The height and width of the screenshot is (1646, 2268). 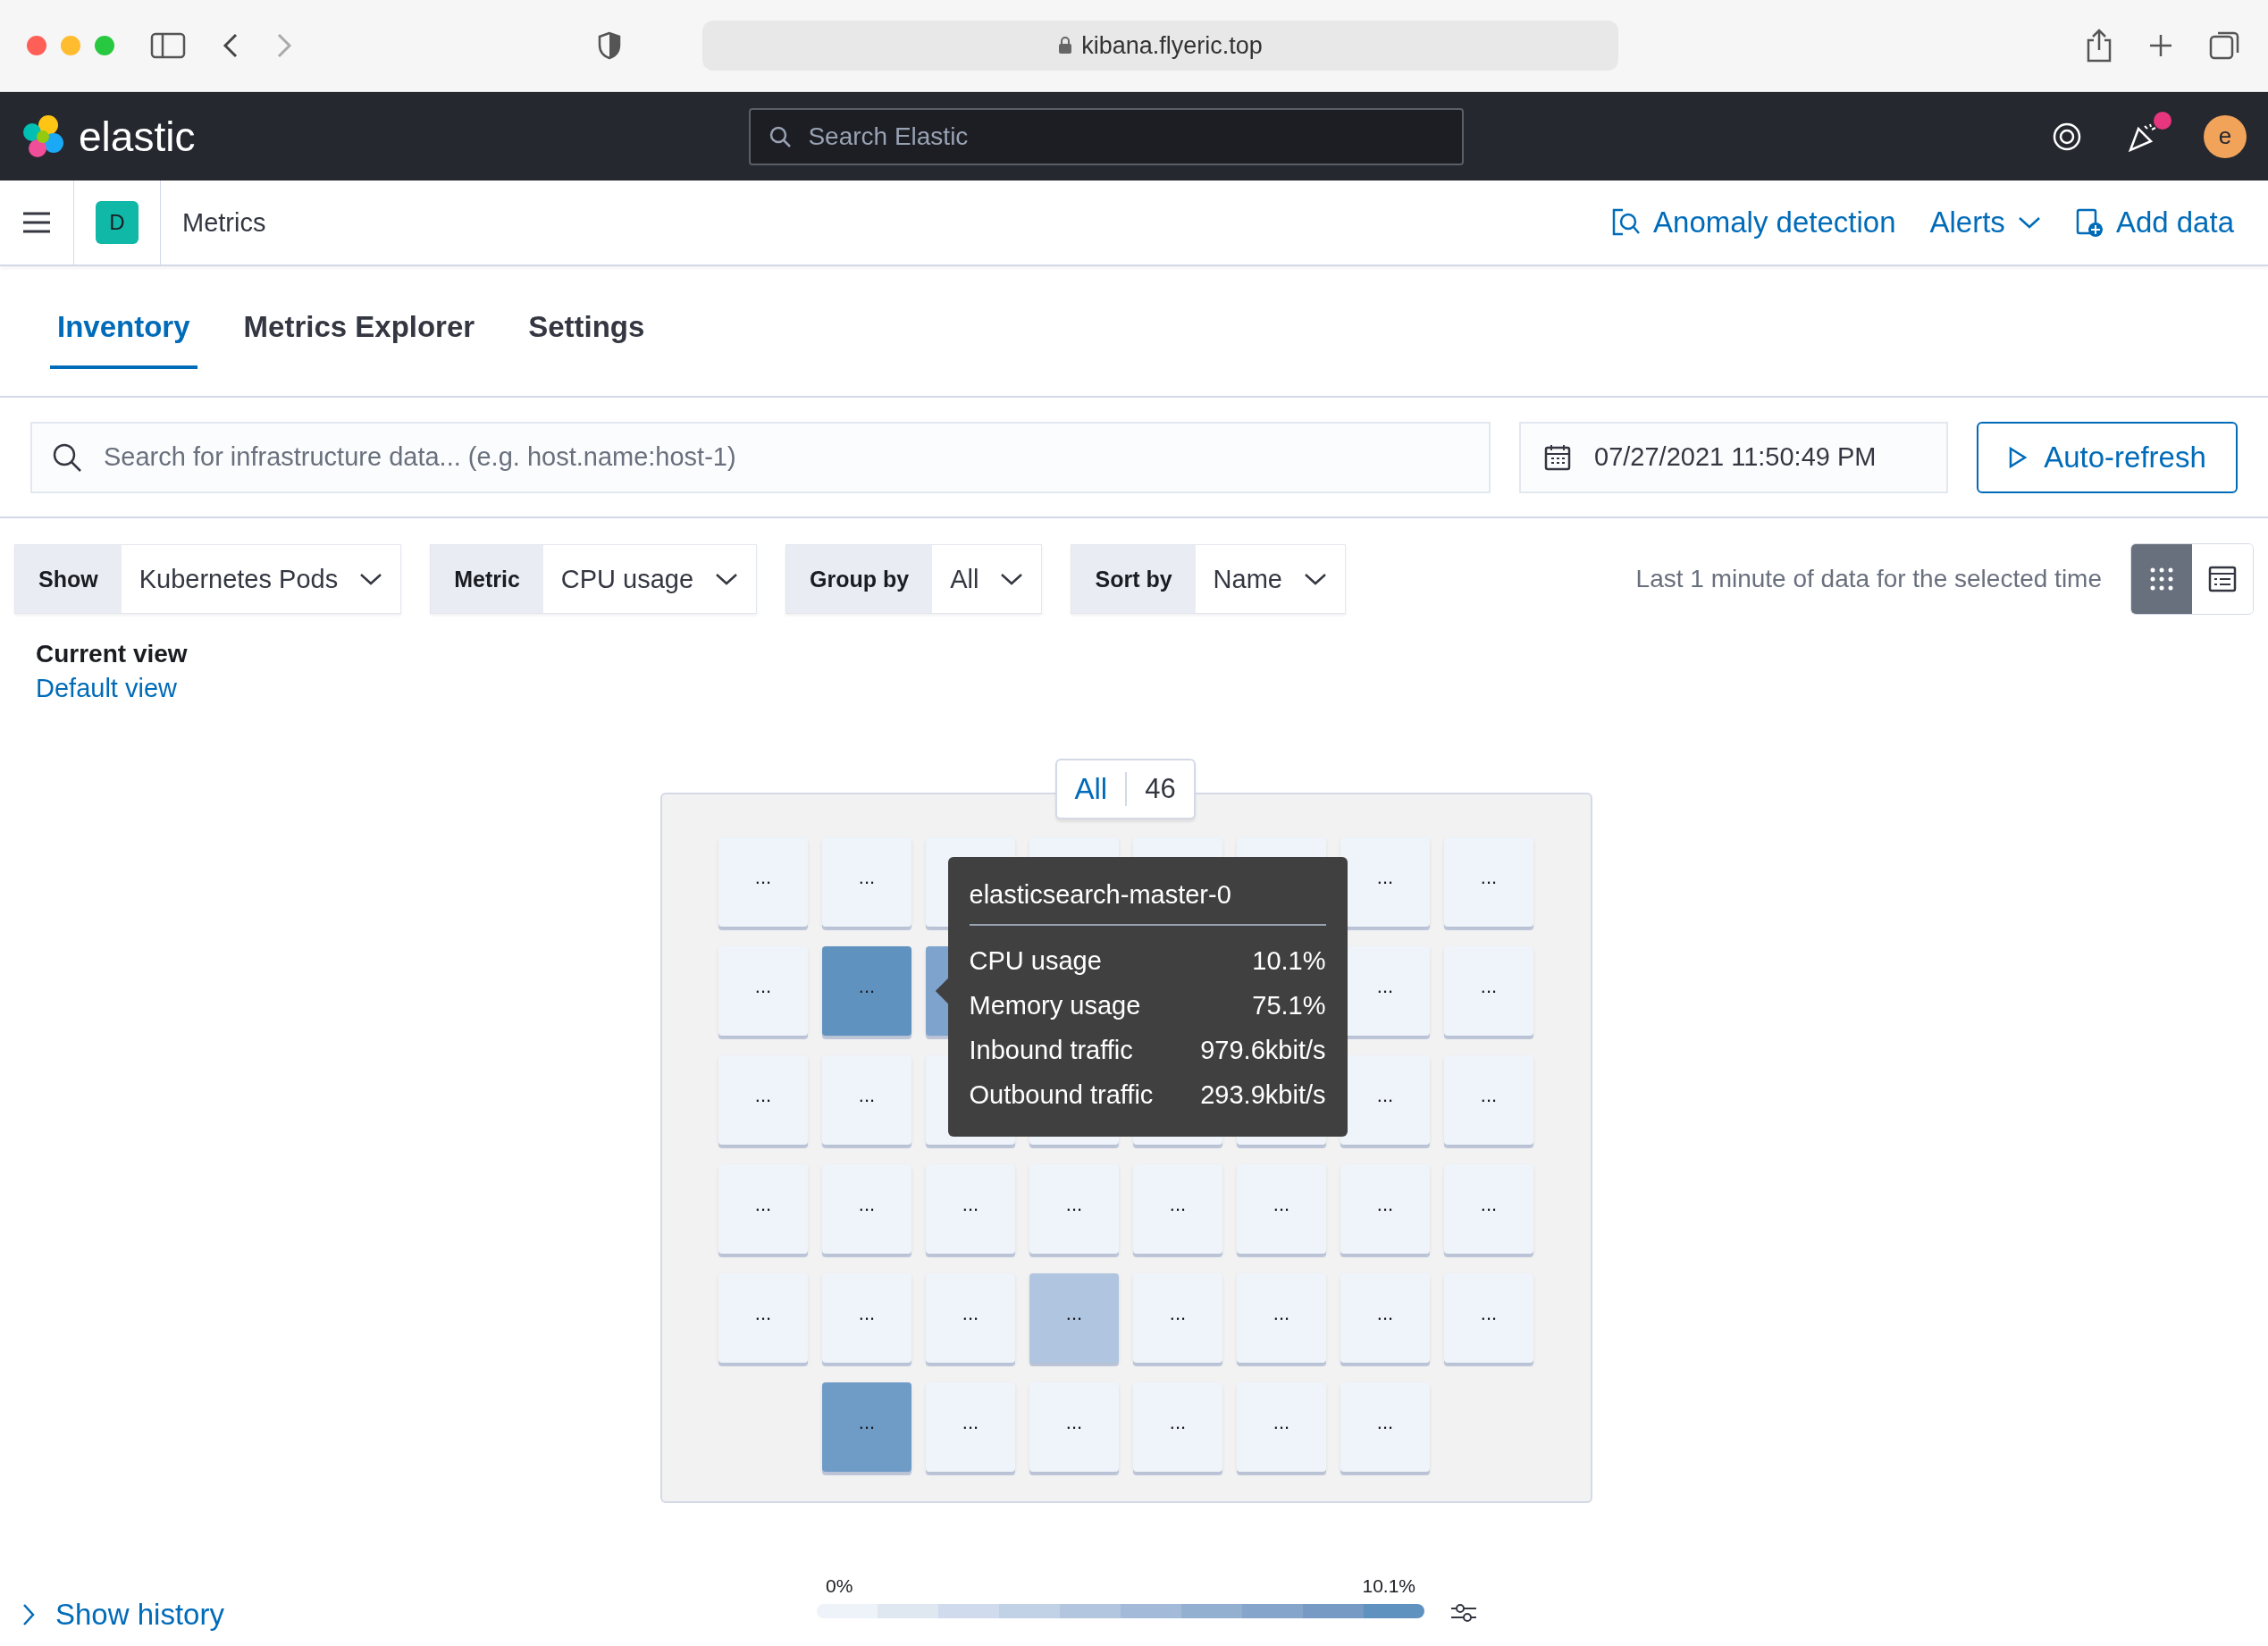 What do you see at coordinates (1388, 1586) in the screenshot?
I see `legend-max-label: 10.1%` at bounding box center [1388, 1586].